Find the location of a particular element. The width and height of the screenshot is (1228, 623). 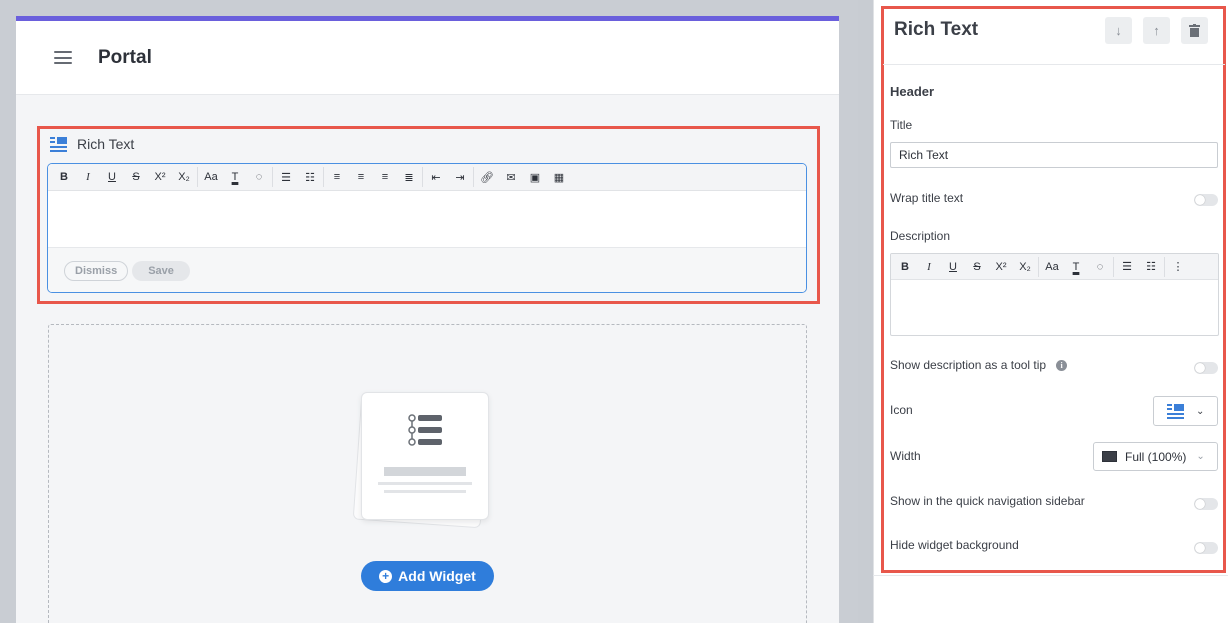

description-toolbar: B I U S X² X₂ Aa T ◌ ☰ ☷ ⋮ is located at coordinates (1054, 267).